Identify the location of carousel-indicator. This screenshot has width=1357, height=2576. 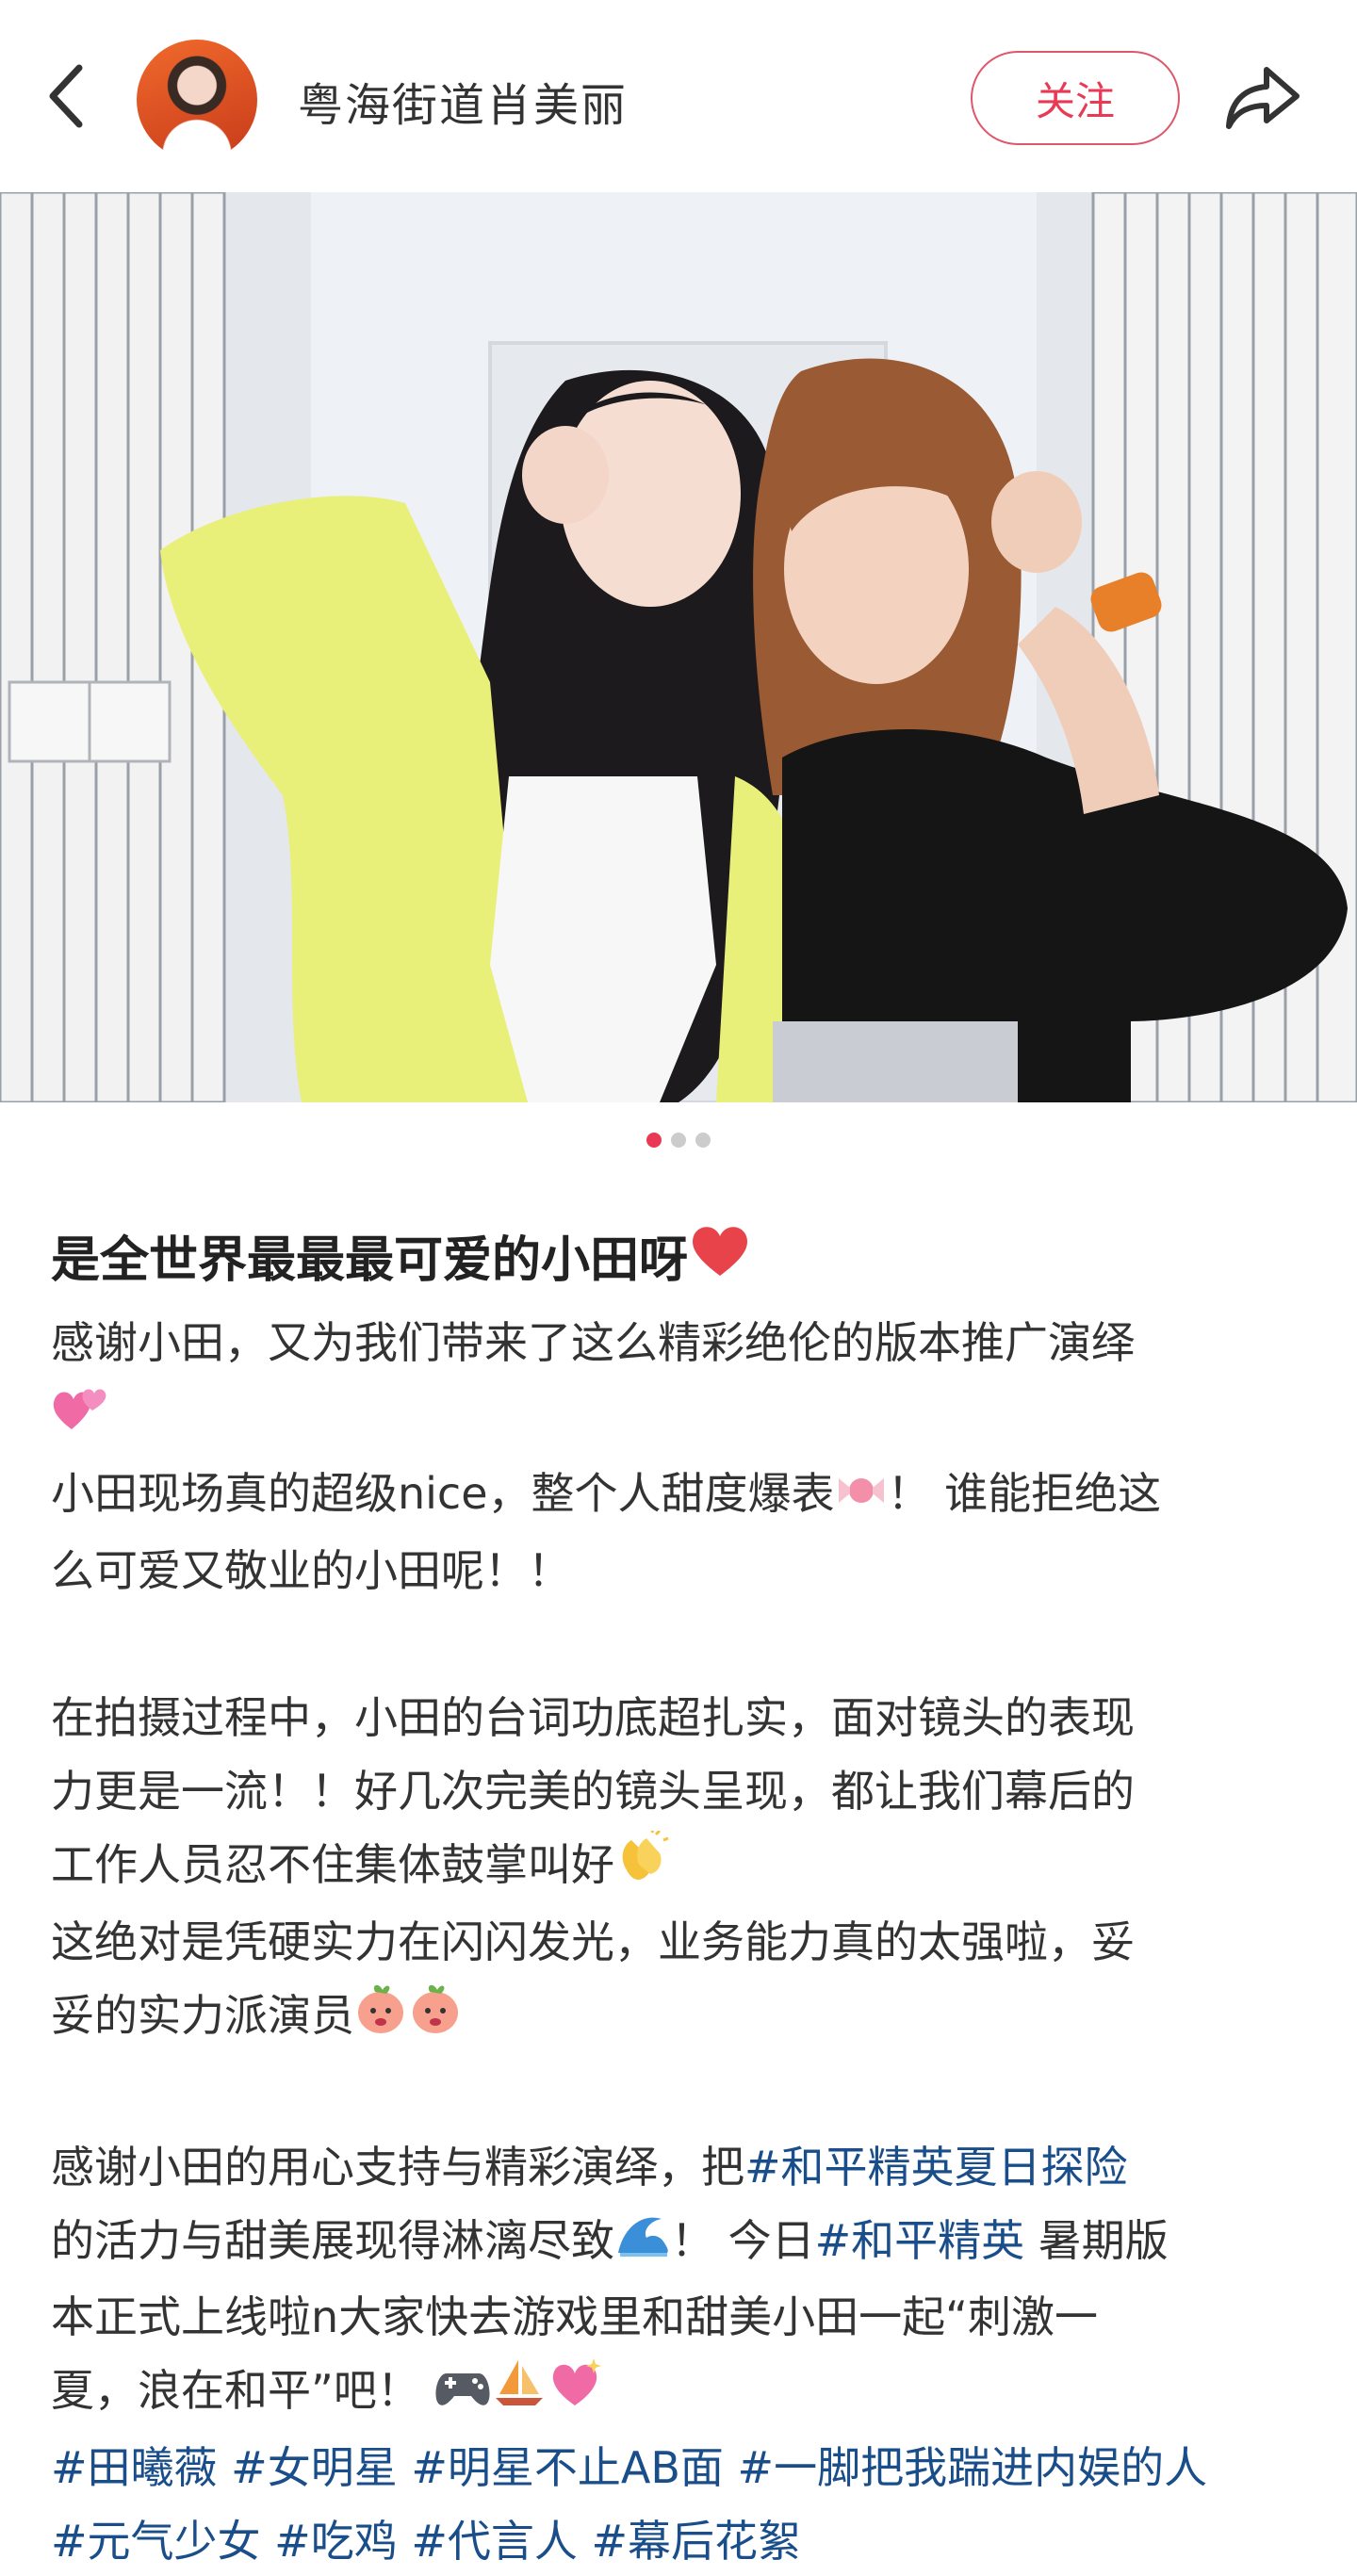
(678, 1142).